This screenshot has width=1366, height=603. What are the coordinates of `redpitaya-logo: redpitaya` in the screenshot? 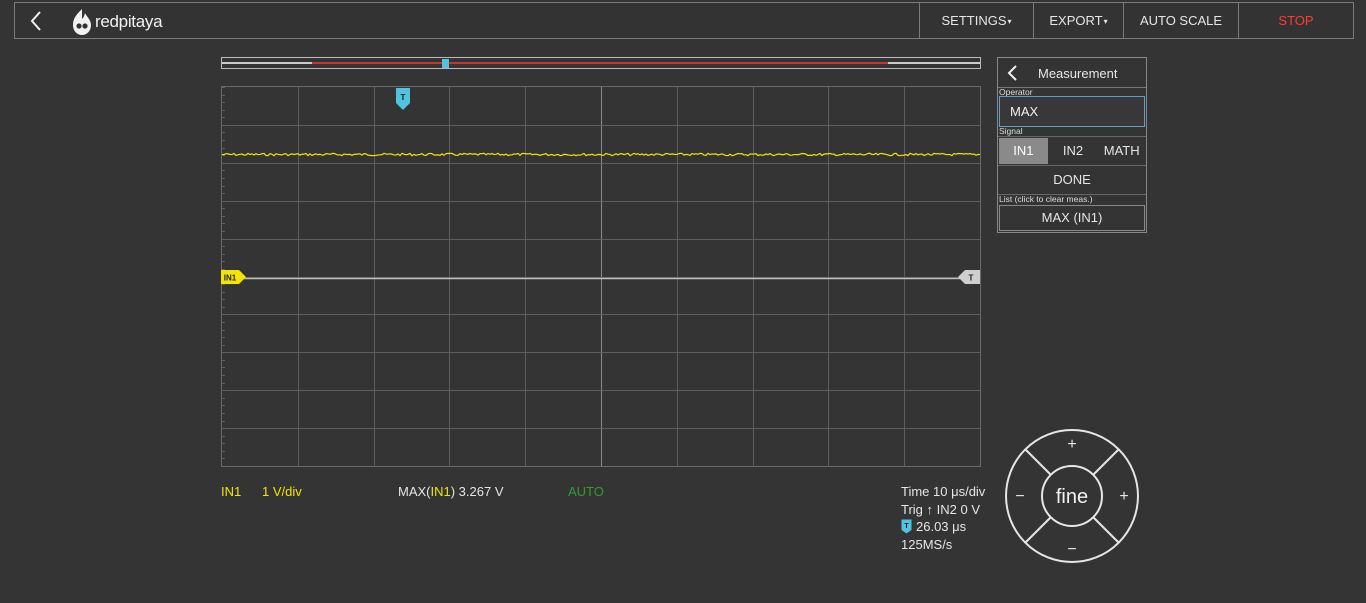 It's located at (117, 22).